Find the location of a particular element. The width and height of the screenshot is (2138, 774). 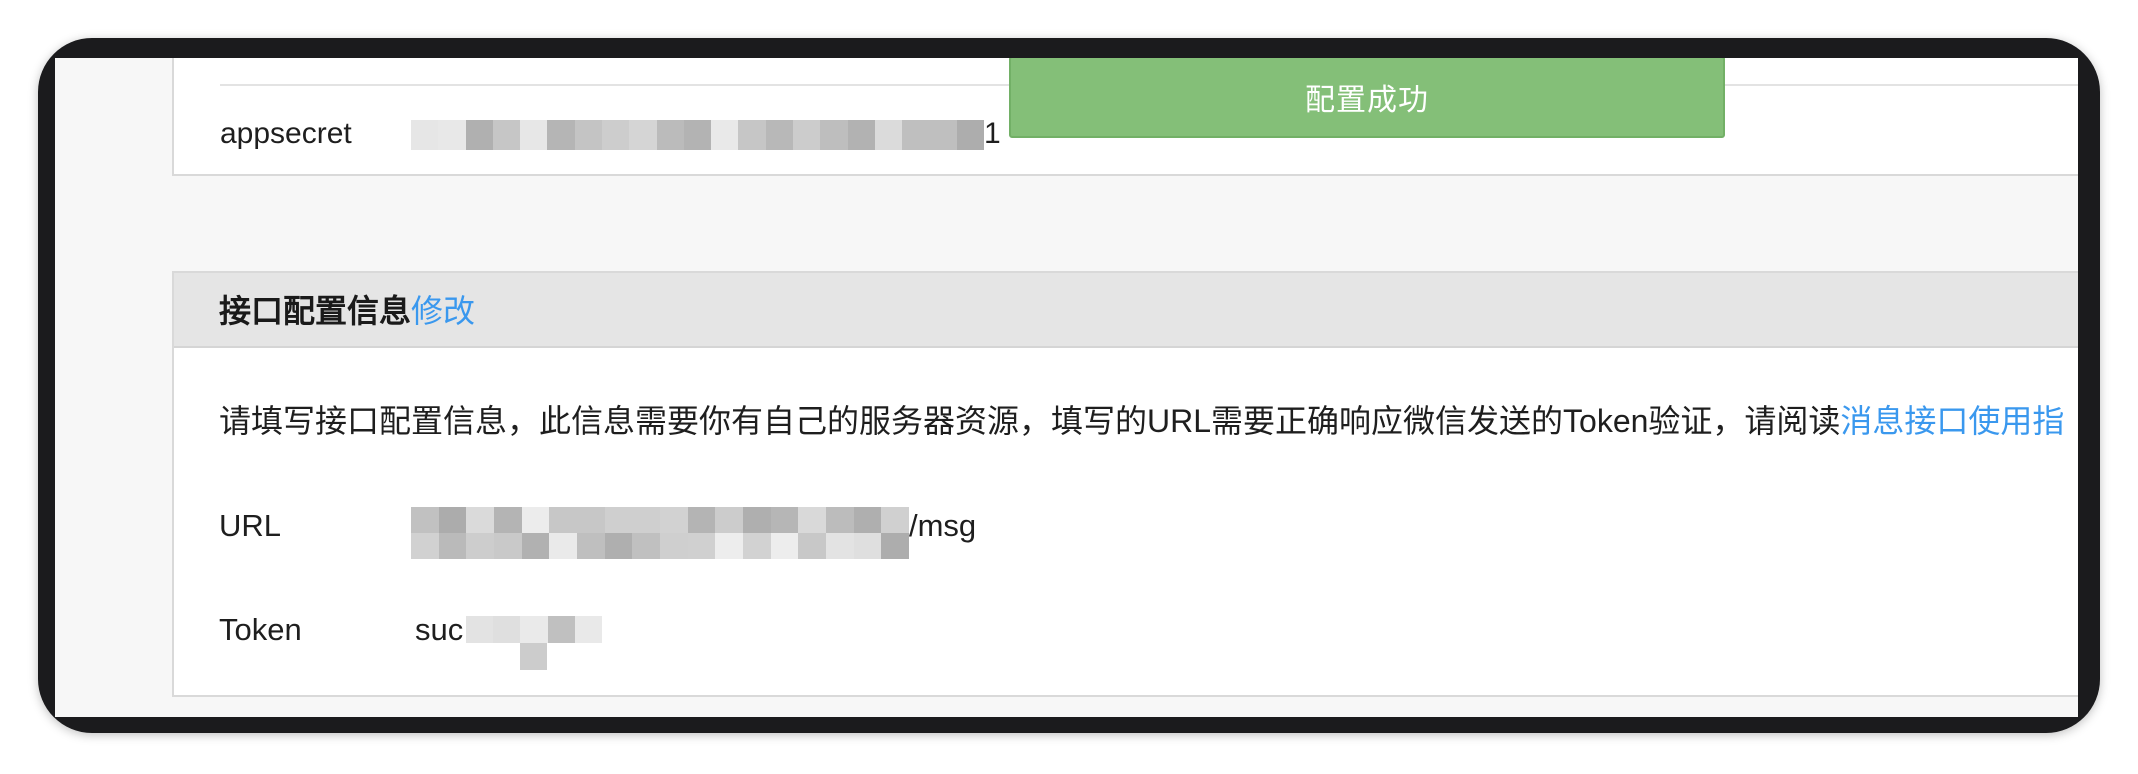

appsecret-label: appsecret is located at coordinates (286, 133).